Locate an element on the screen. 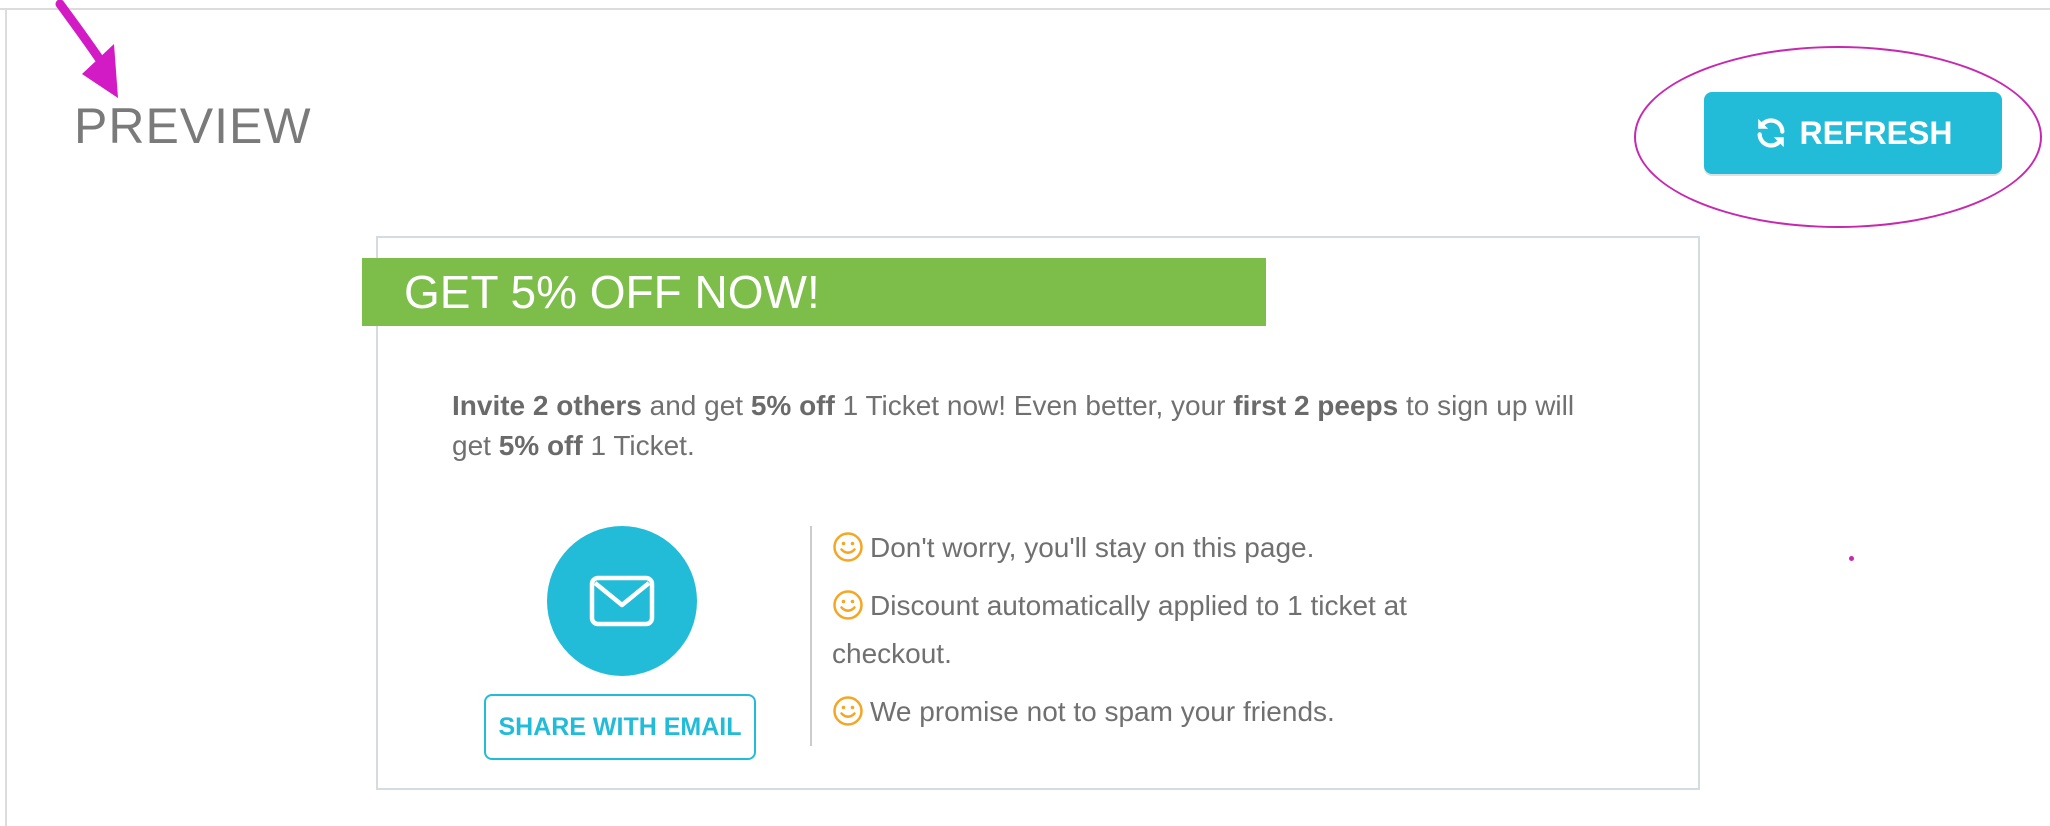  email-share-circle is located at coordinates (622, 601).